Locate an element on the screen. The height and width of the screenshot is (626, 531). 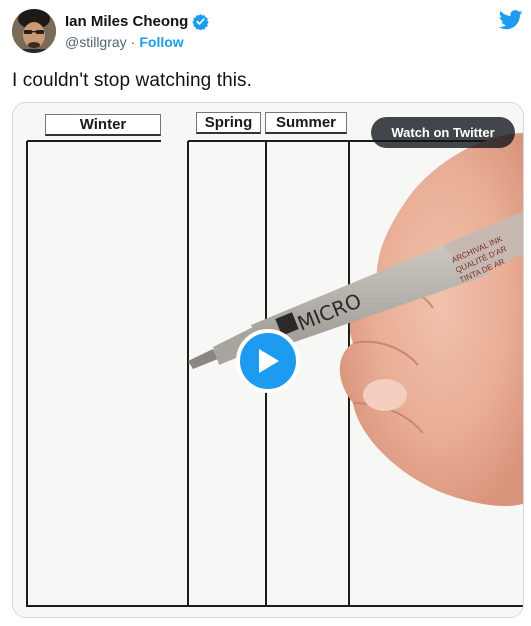
play-button is located at coordinates (268, 361).